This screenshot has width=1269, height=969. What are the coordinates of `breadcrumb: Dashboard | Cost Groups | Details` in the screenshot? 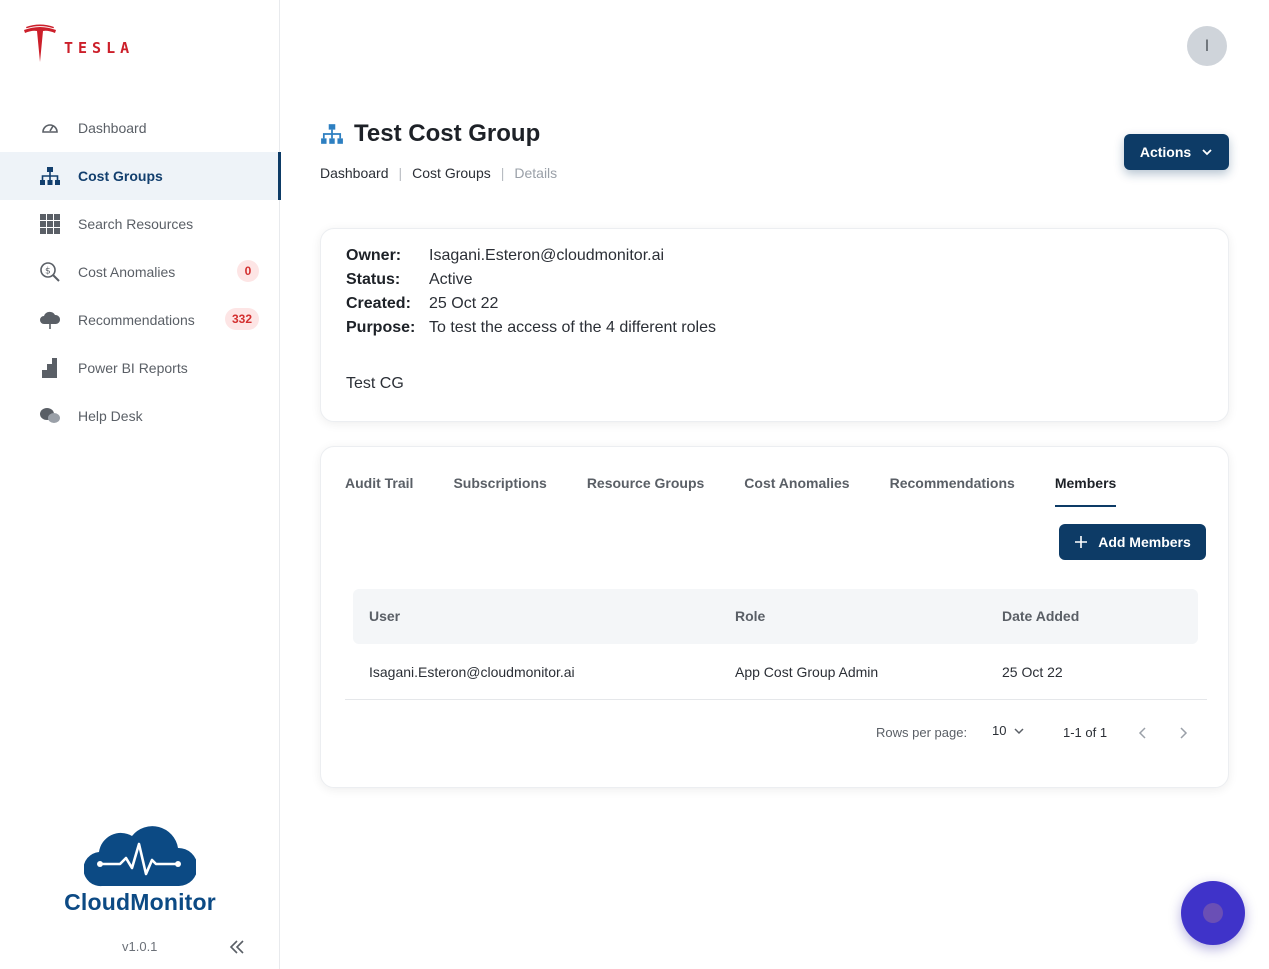 It's located at (438, 173).